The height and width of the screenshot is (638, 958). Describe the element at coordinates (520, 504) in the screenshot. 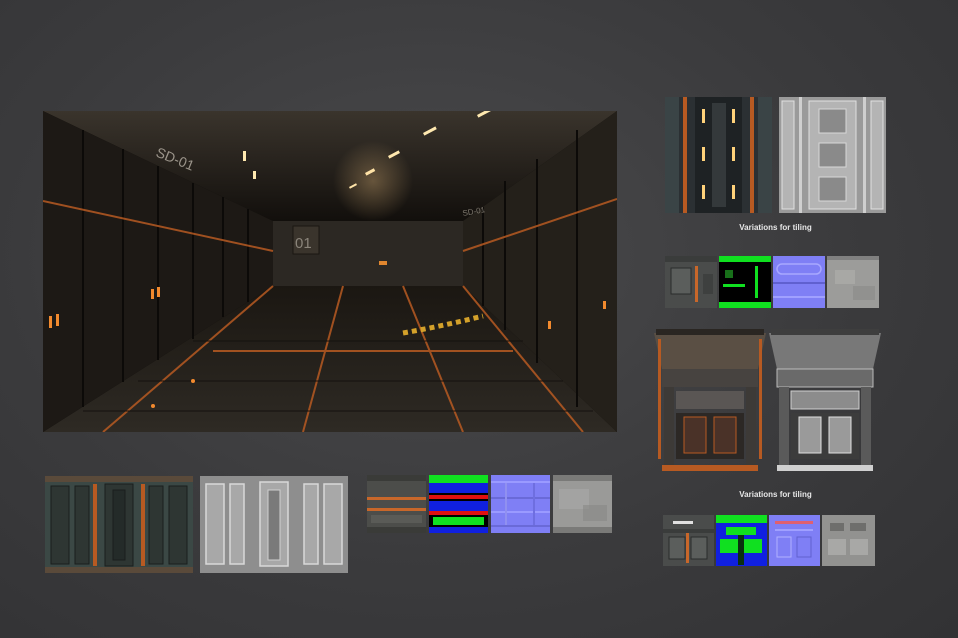

I see `floor-normal-map-texture` at that location.